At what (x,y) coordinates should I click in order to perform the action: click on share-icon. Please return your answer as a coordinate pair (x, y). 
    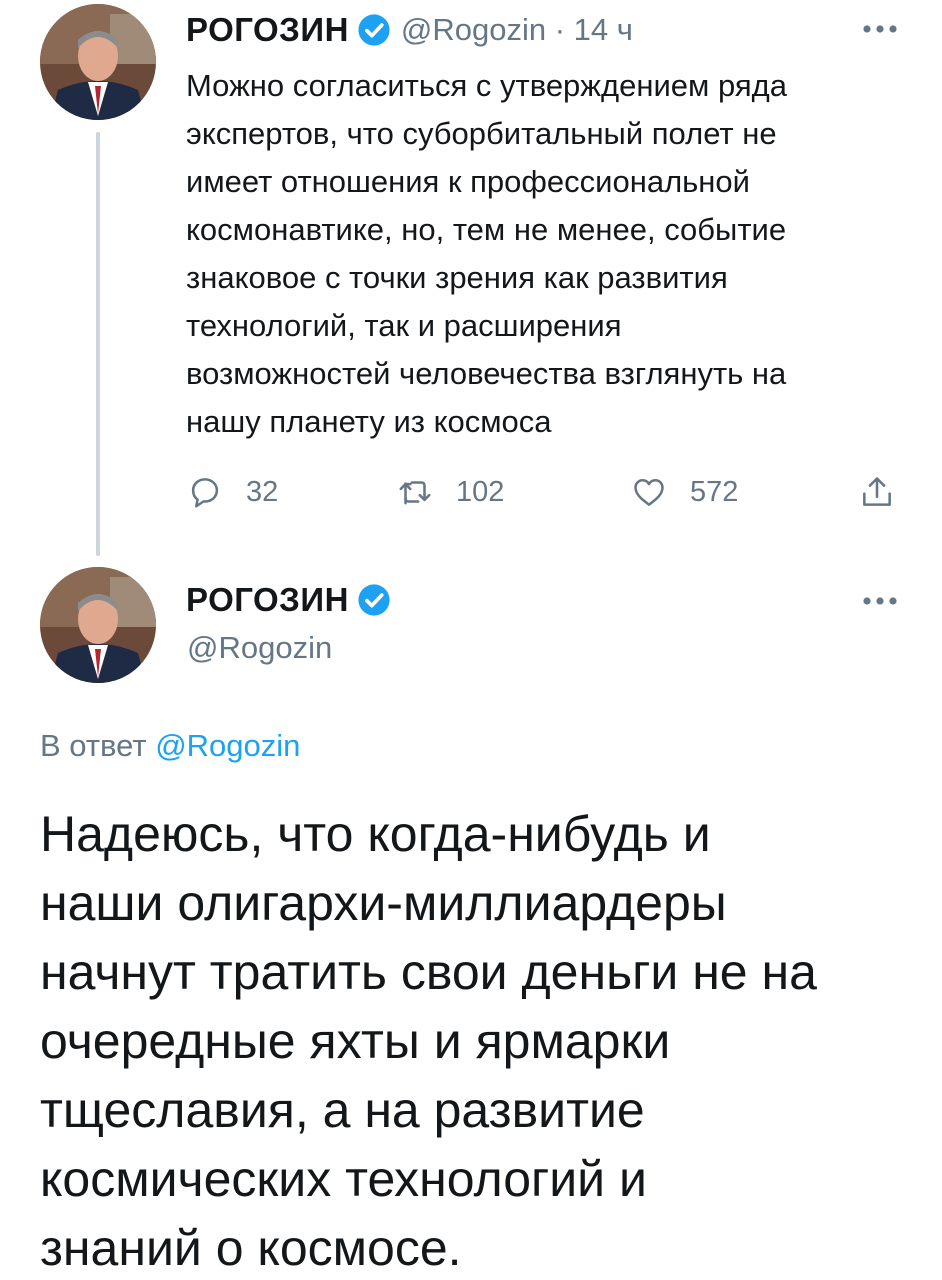
    Looking at the image, I should click on (877, 491).